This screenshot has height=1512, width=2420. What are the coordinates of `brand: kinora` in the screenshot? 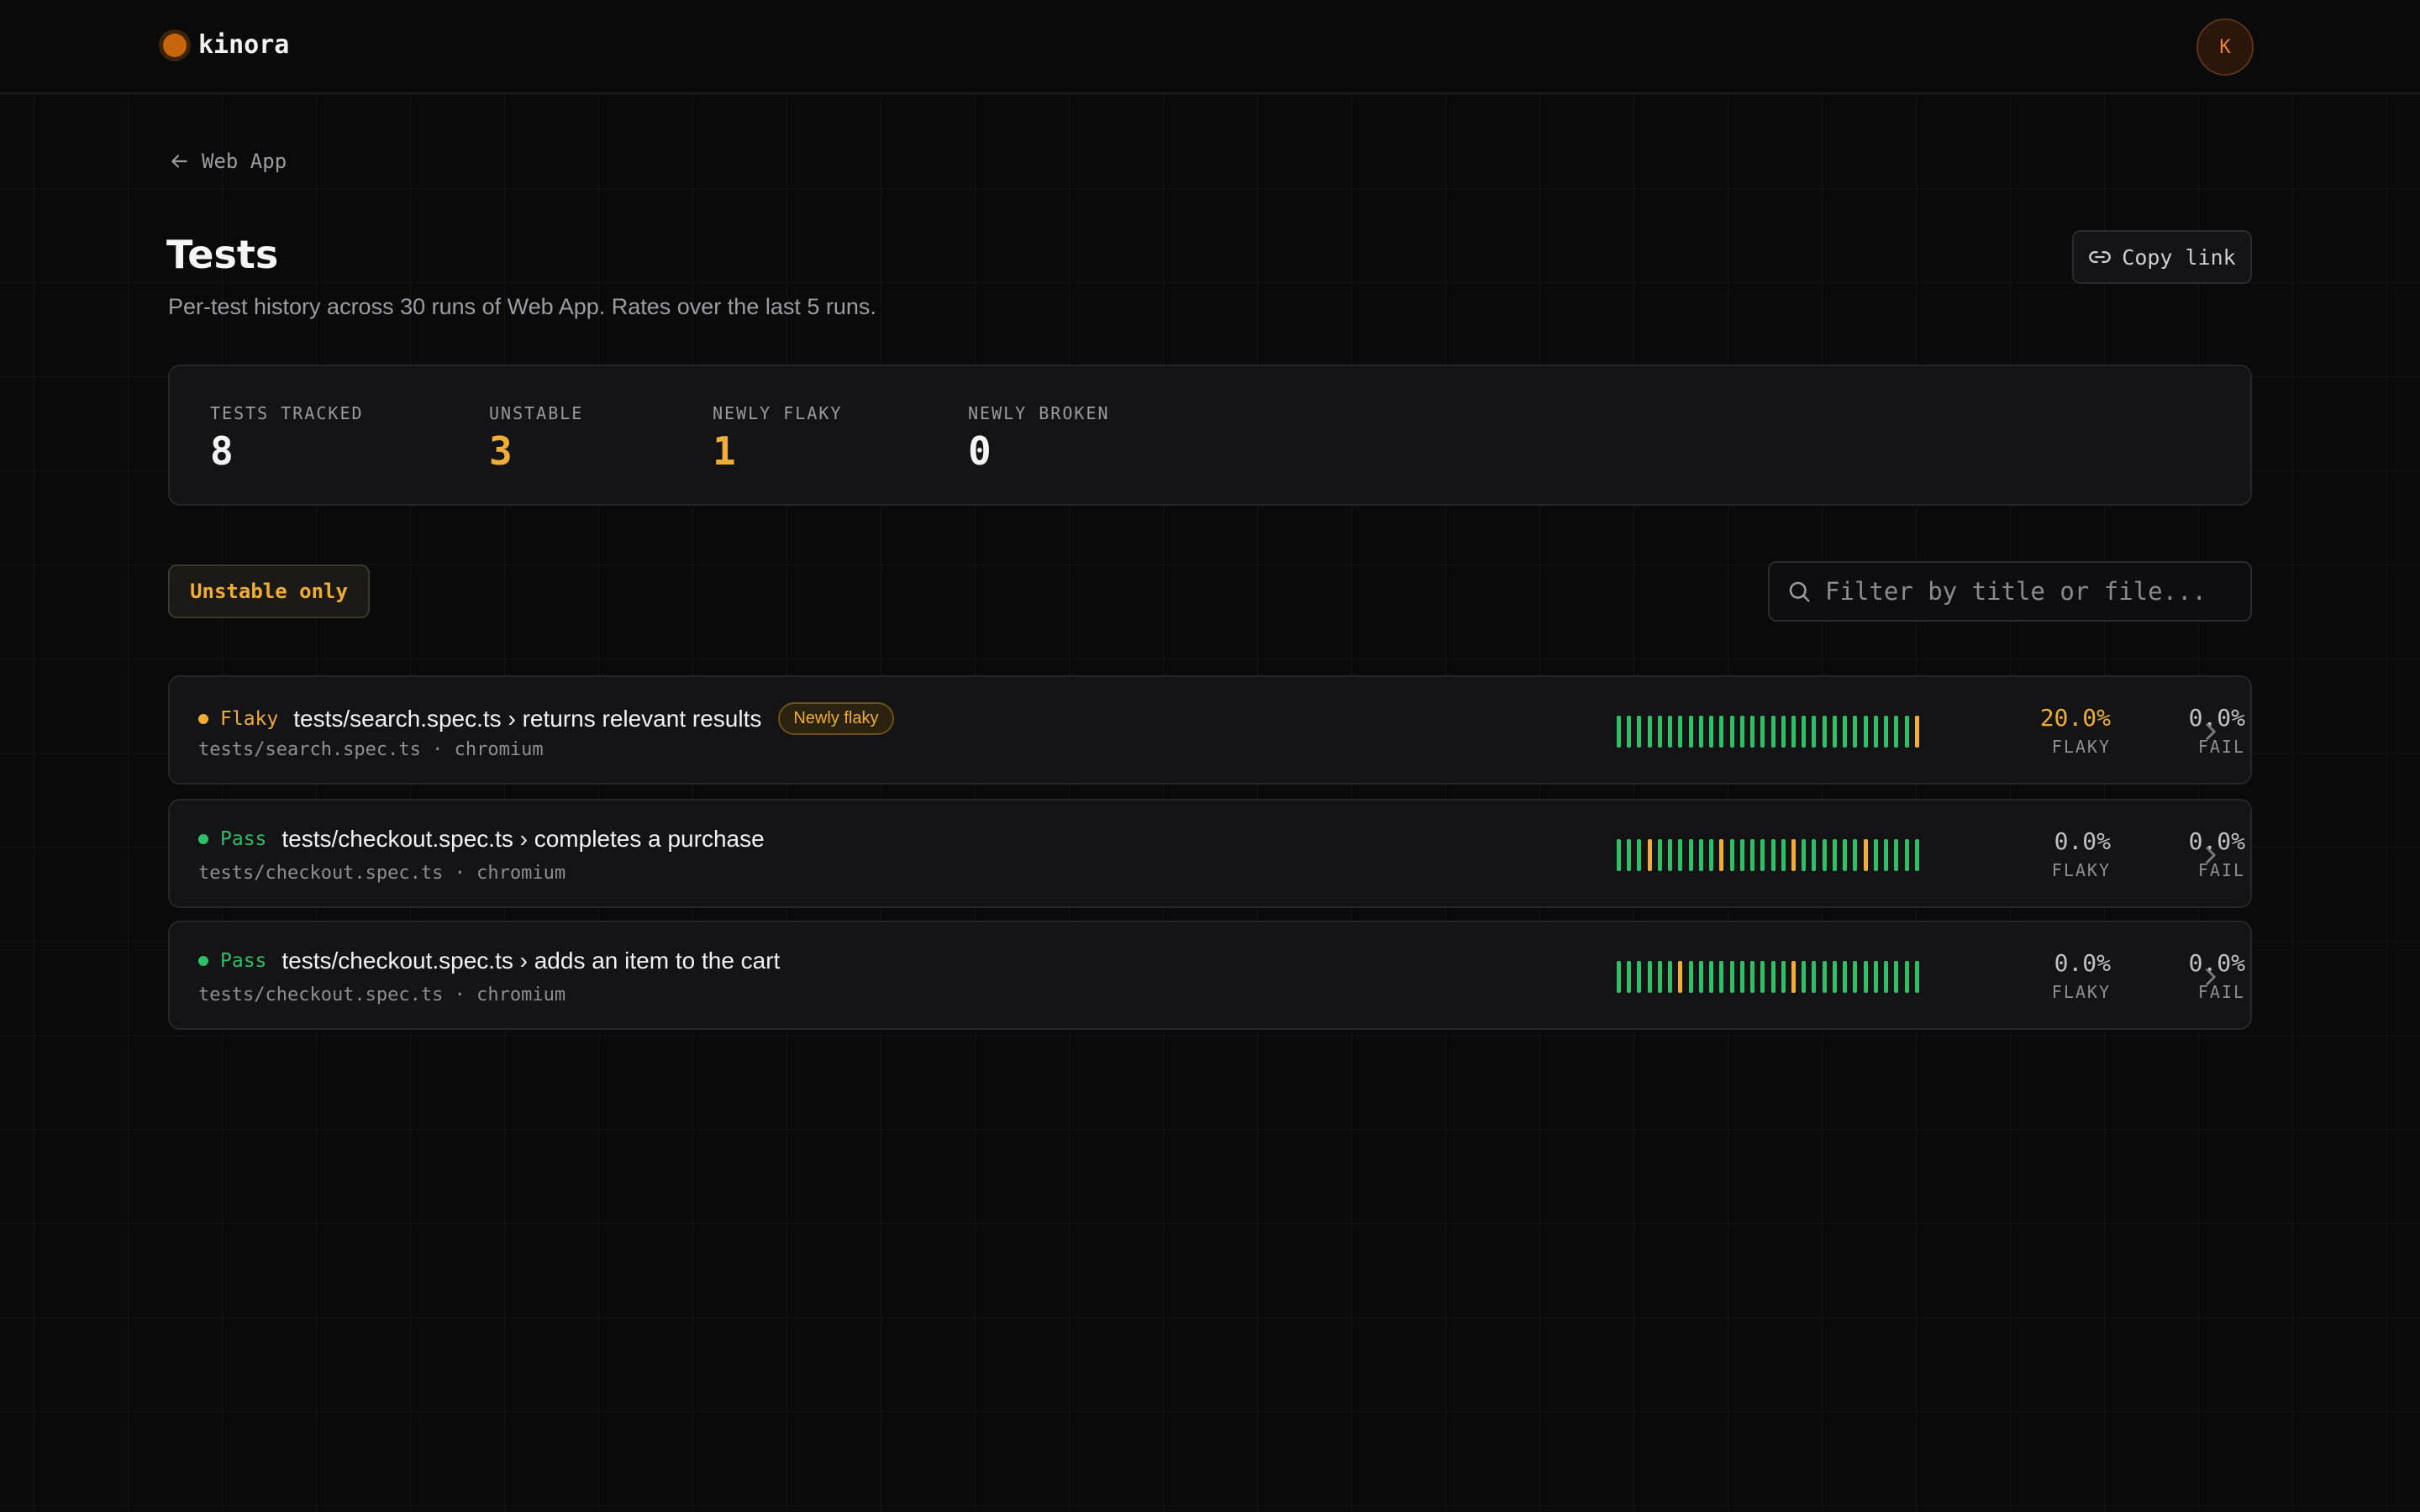 It's located at (226, 45).